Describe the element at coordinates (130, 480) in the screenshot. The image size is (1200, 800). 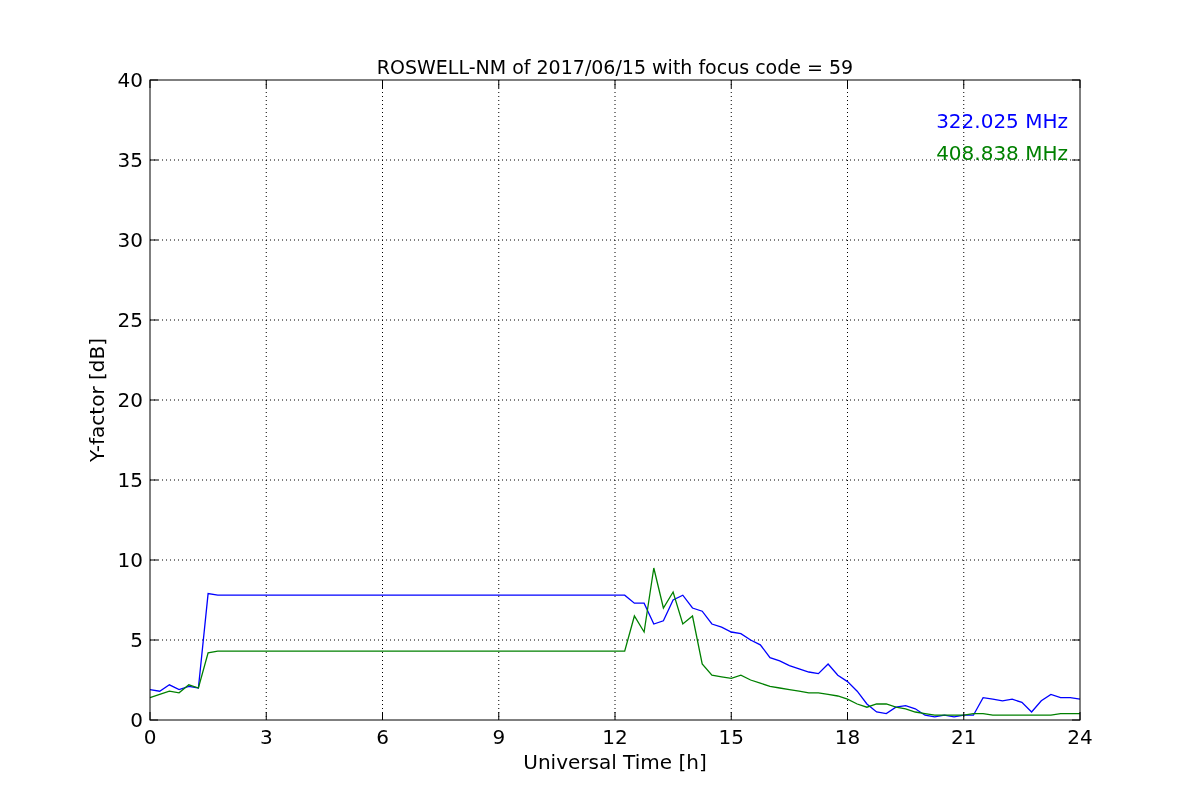
I see `y-tick-label: 15` at that location.